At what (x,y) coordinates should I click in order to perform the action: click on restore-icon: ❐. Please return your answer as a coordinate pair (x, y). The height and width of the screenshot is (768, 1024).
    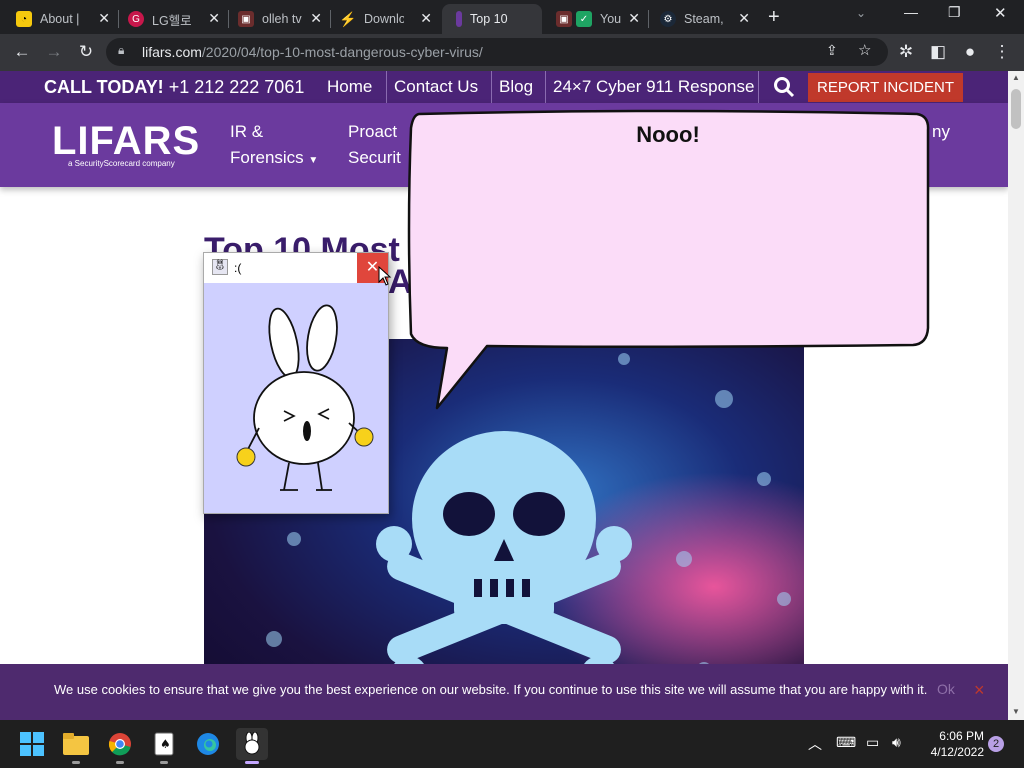
    Looking at the image, I should click on (954, 12).